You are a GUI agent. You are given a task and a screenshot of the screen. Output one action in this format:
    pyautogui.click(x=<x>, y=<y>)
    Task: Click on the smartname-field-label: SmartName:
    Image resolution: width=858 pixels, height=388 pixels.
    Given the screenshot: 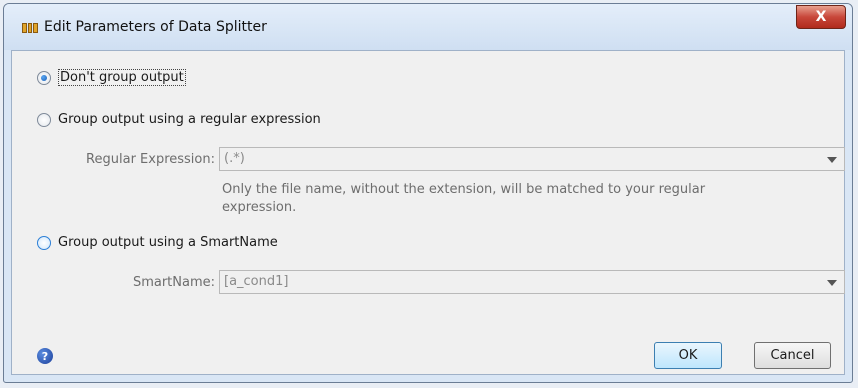 What is the action you would take?
    pyautogui.click(x=173, y=282)
    